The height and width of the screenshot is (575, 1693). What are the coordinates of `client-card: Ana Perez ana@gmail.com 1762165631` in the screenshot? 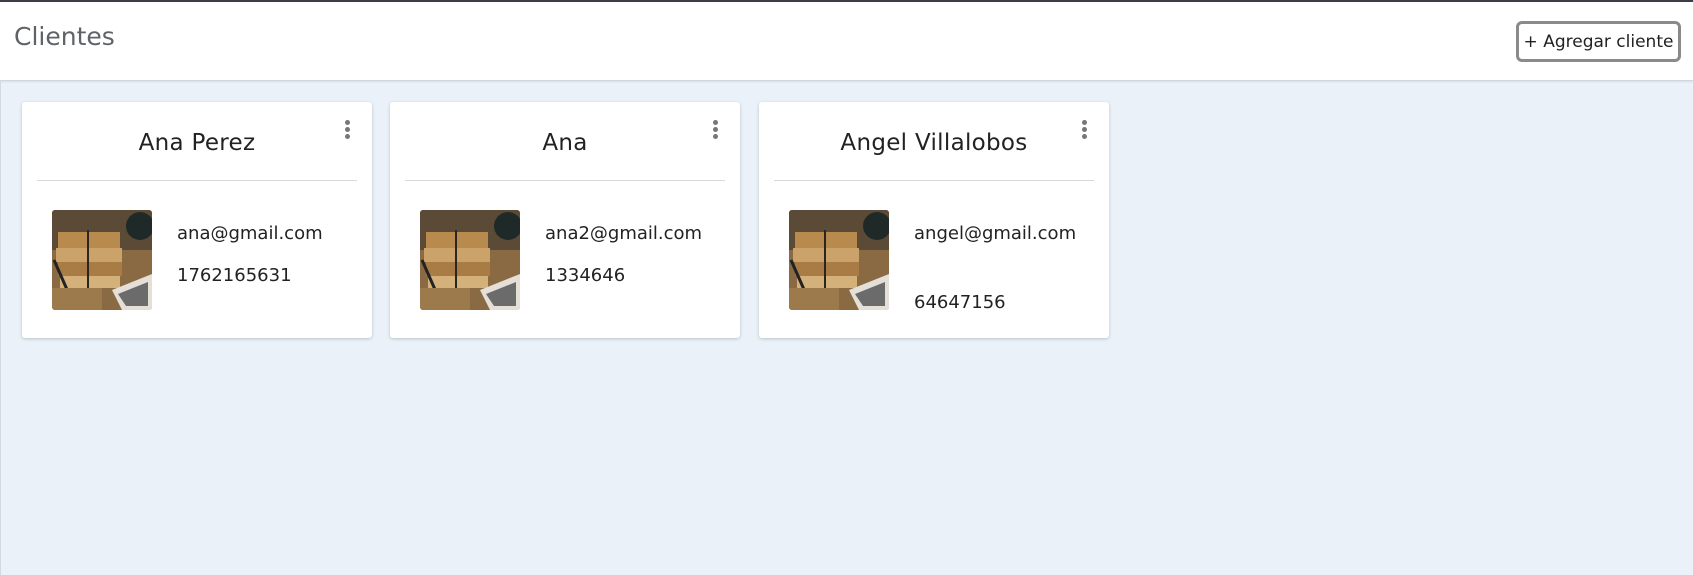 It's located at (197, 220).